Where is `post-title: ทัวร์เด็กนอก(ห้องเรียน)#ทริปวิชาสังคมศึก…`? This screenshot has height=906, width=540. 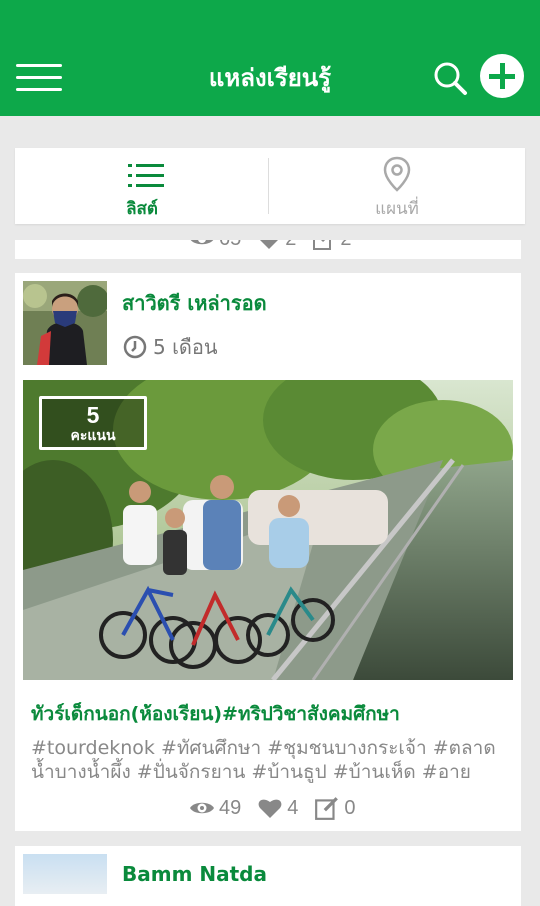 post-title: ทัวร์เด็กนอก(ห้องเรียน)#ทริปวิชาสังคมศึก… is located at coordinates (215, 714).